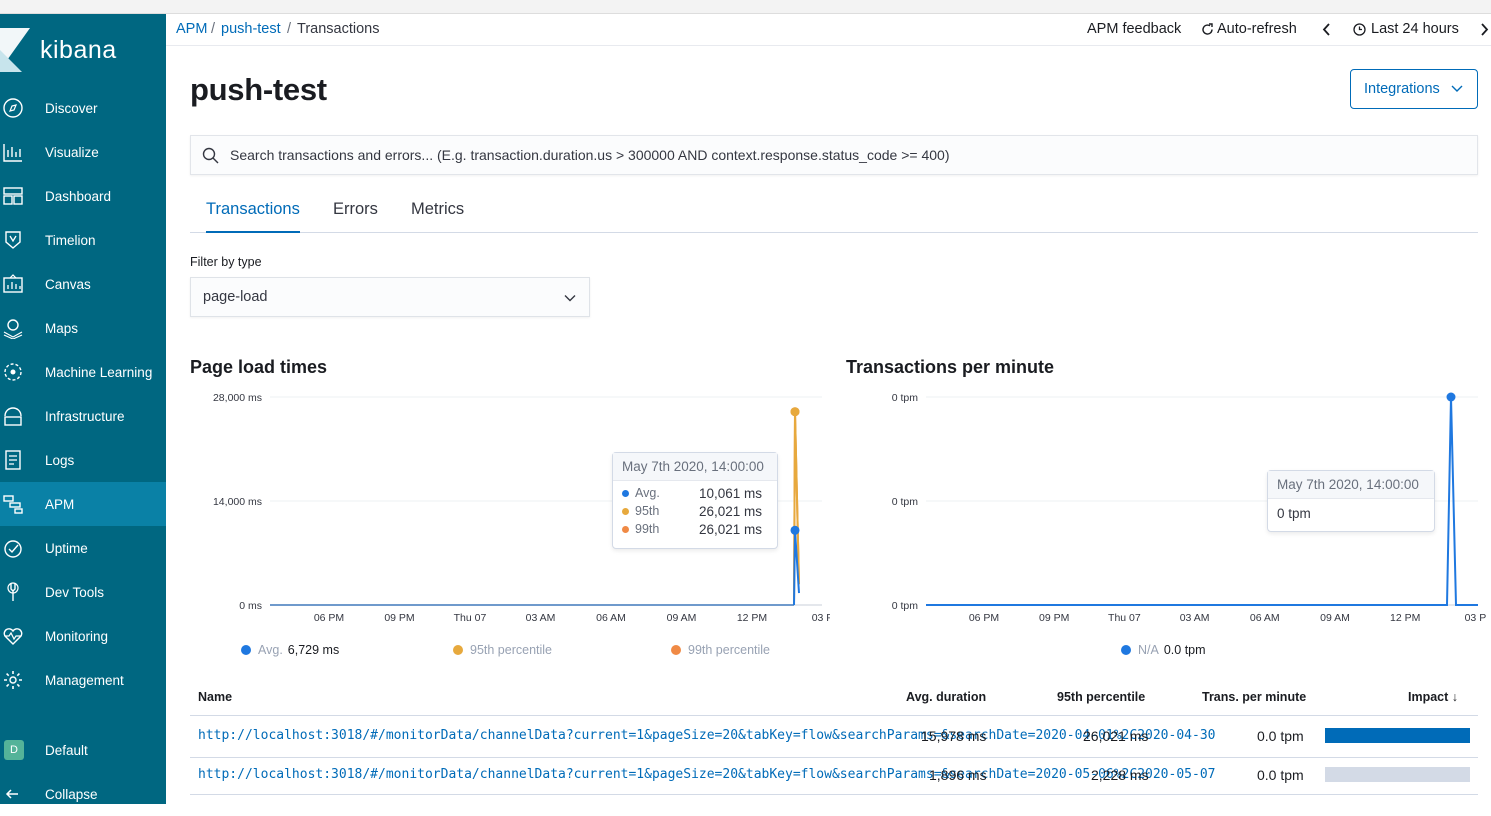  I want to click on sidebar-item-infrastructure: Infrastructure, so click(83, 416).